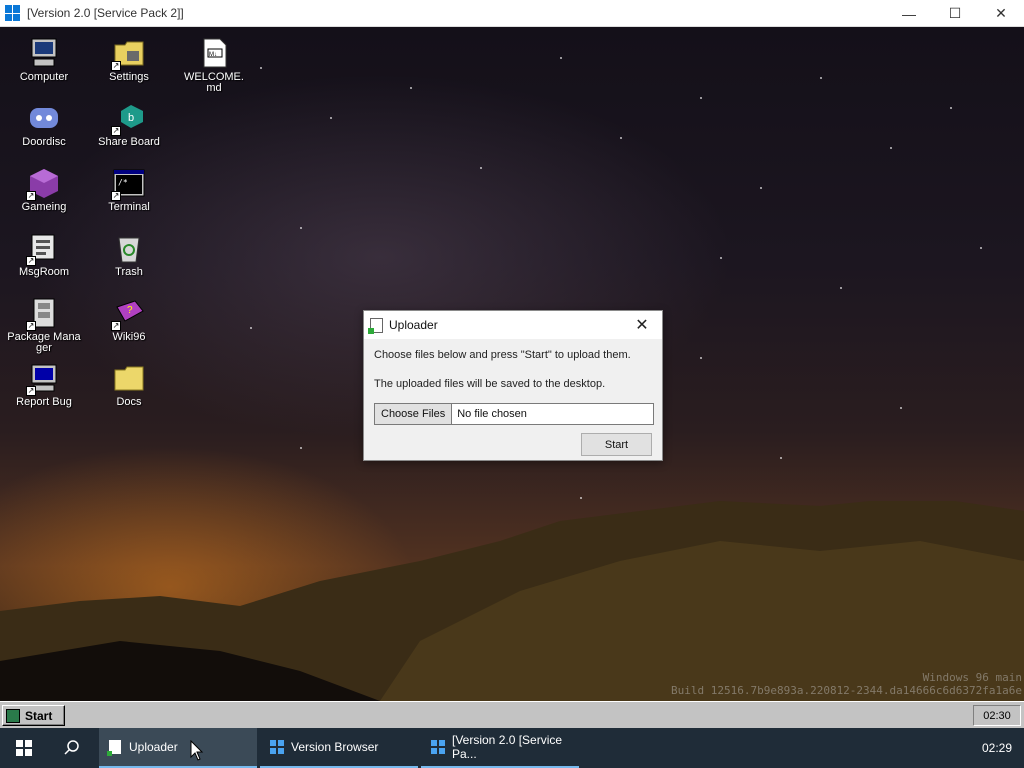  What do you see at coordinates (413, 325) in the screenshot?
I see `uploader-title: Uploader` at bounding box center [413, 325].